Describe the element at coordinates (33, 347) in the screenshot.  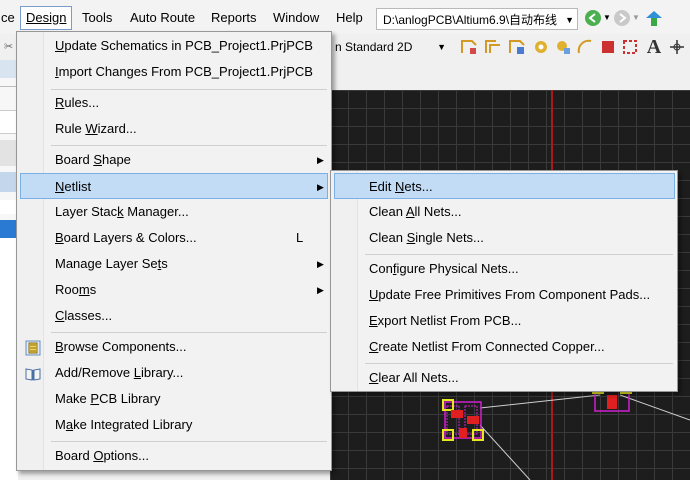
I see `browse-components-icon` at that location.